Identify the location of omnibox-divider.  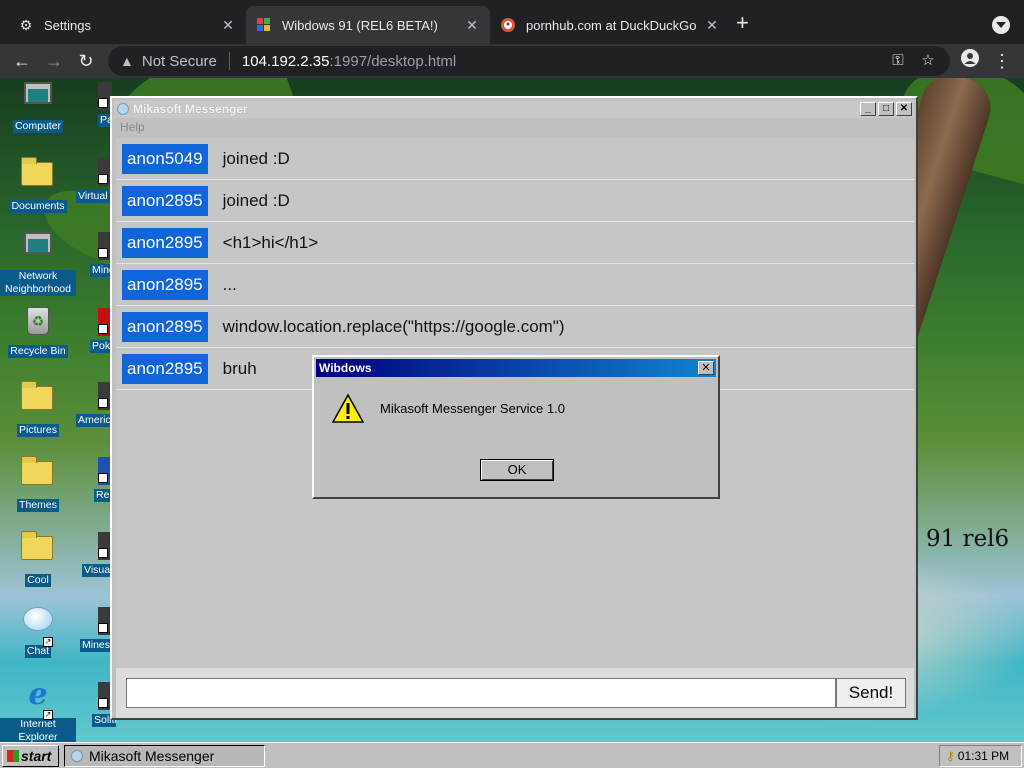
(229, 61).